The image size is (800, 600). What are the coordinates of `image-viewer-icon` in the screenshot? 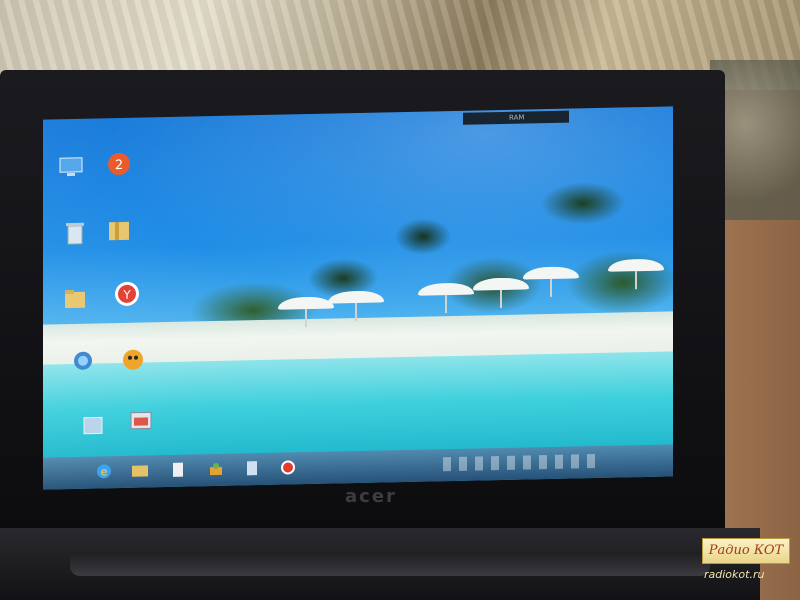 It's located at (141, 421).